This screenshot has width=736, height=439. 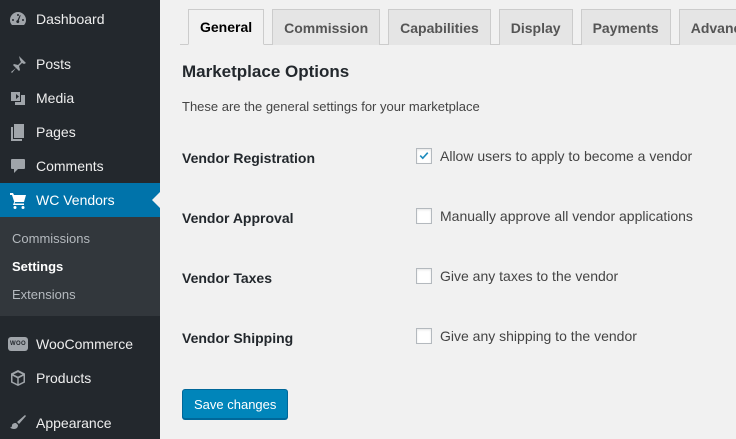 I want to click on checkmark-icon, so click(x=424, y=156).